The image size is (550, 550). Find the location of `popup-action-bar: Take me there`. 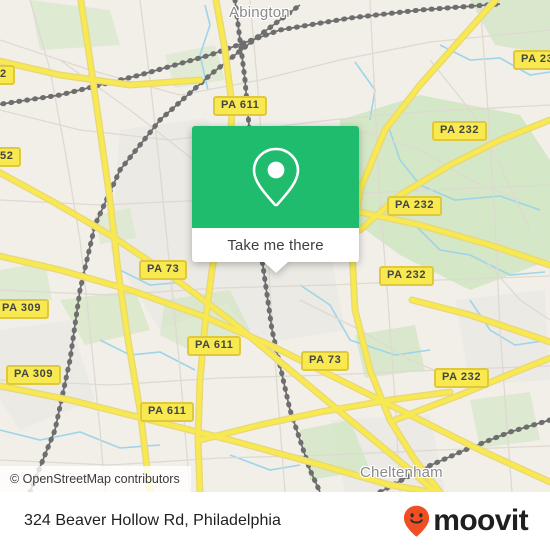

popup-action-bar: Take me there is located at coordinates (275, 250).